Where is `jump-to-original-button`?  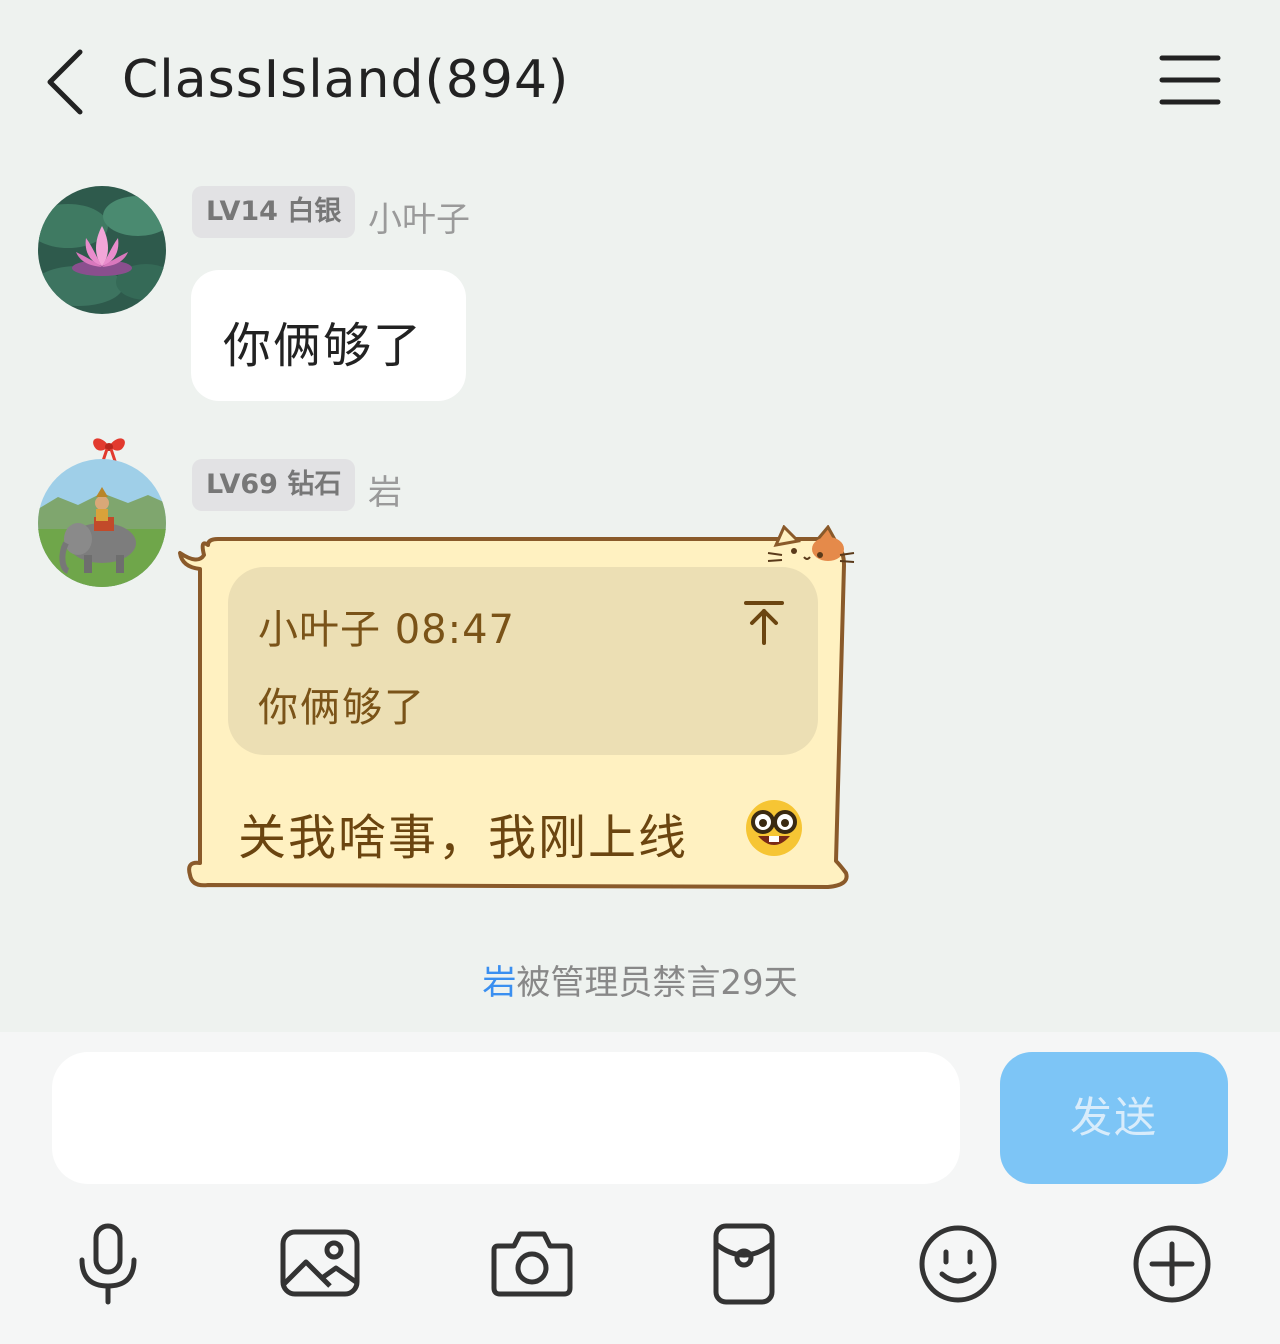 jump-to-original-button is located at coordinates (764, 623).